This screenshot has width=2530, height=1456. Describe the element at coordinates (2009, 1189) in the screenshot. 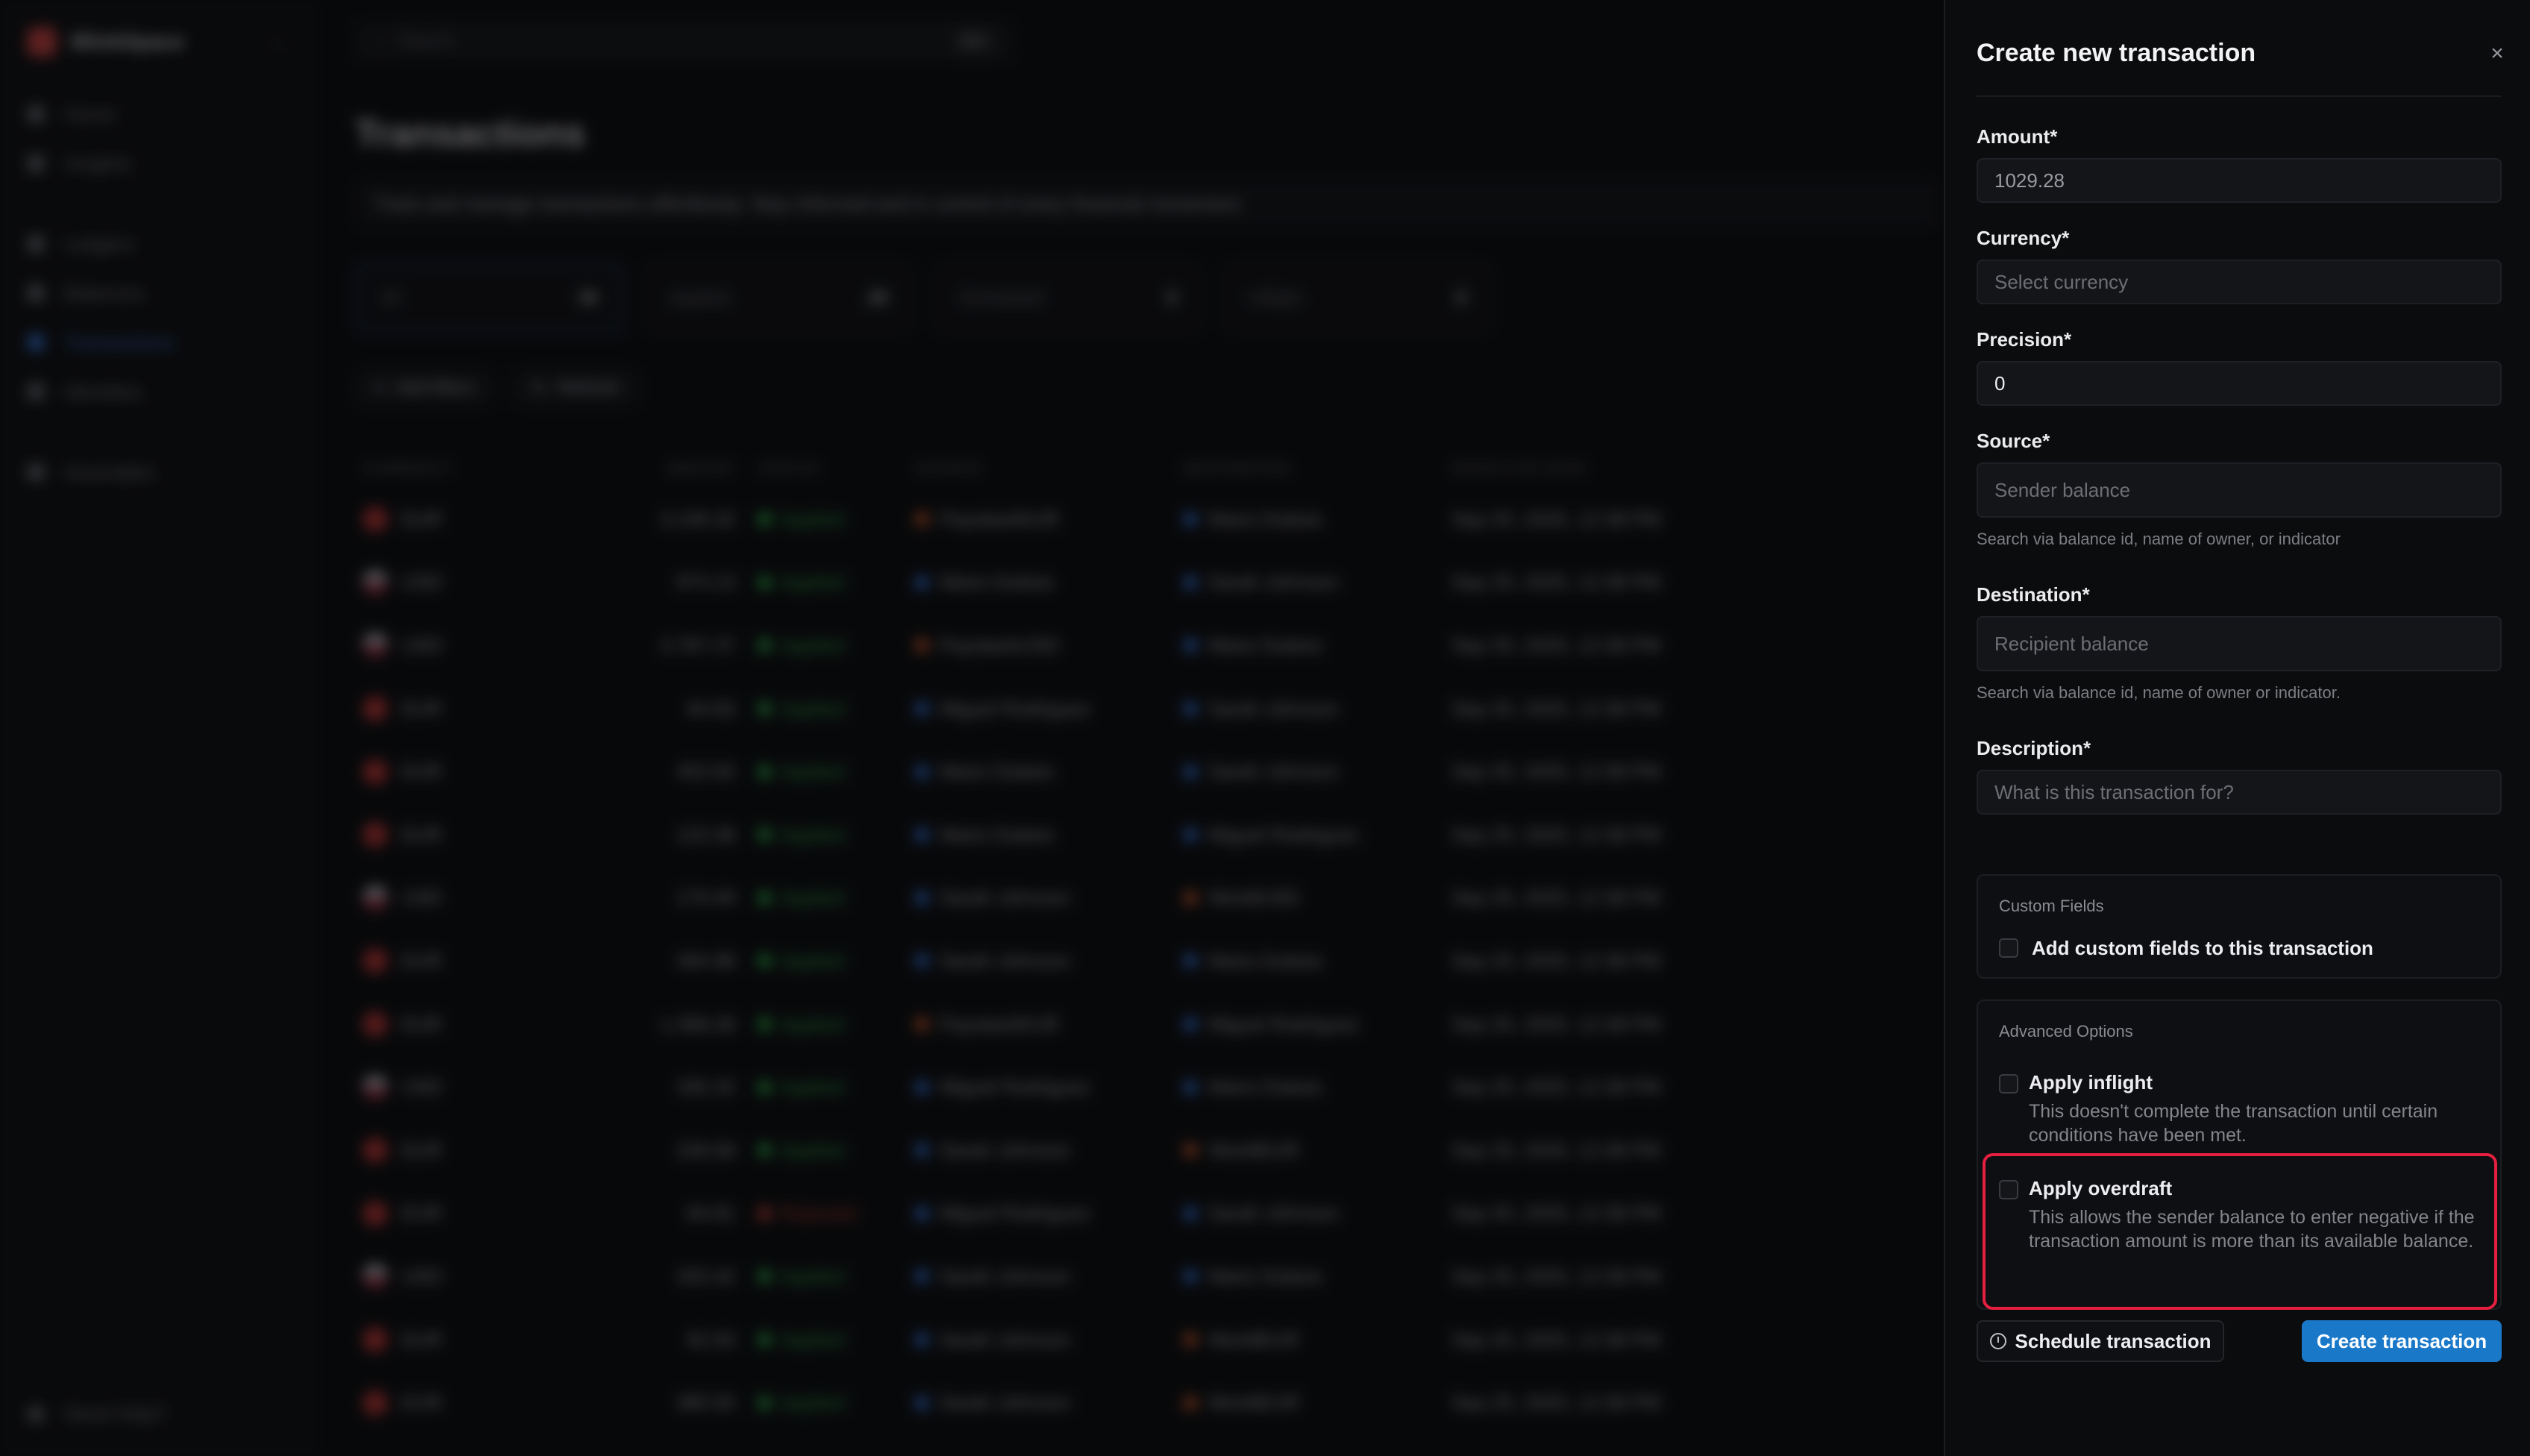

I see `apply-overdraft-checkbox` at that location.